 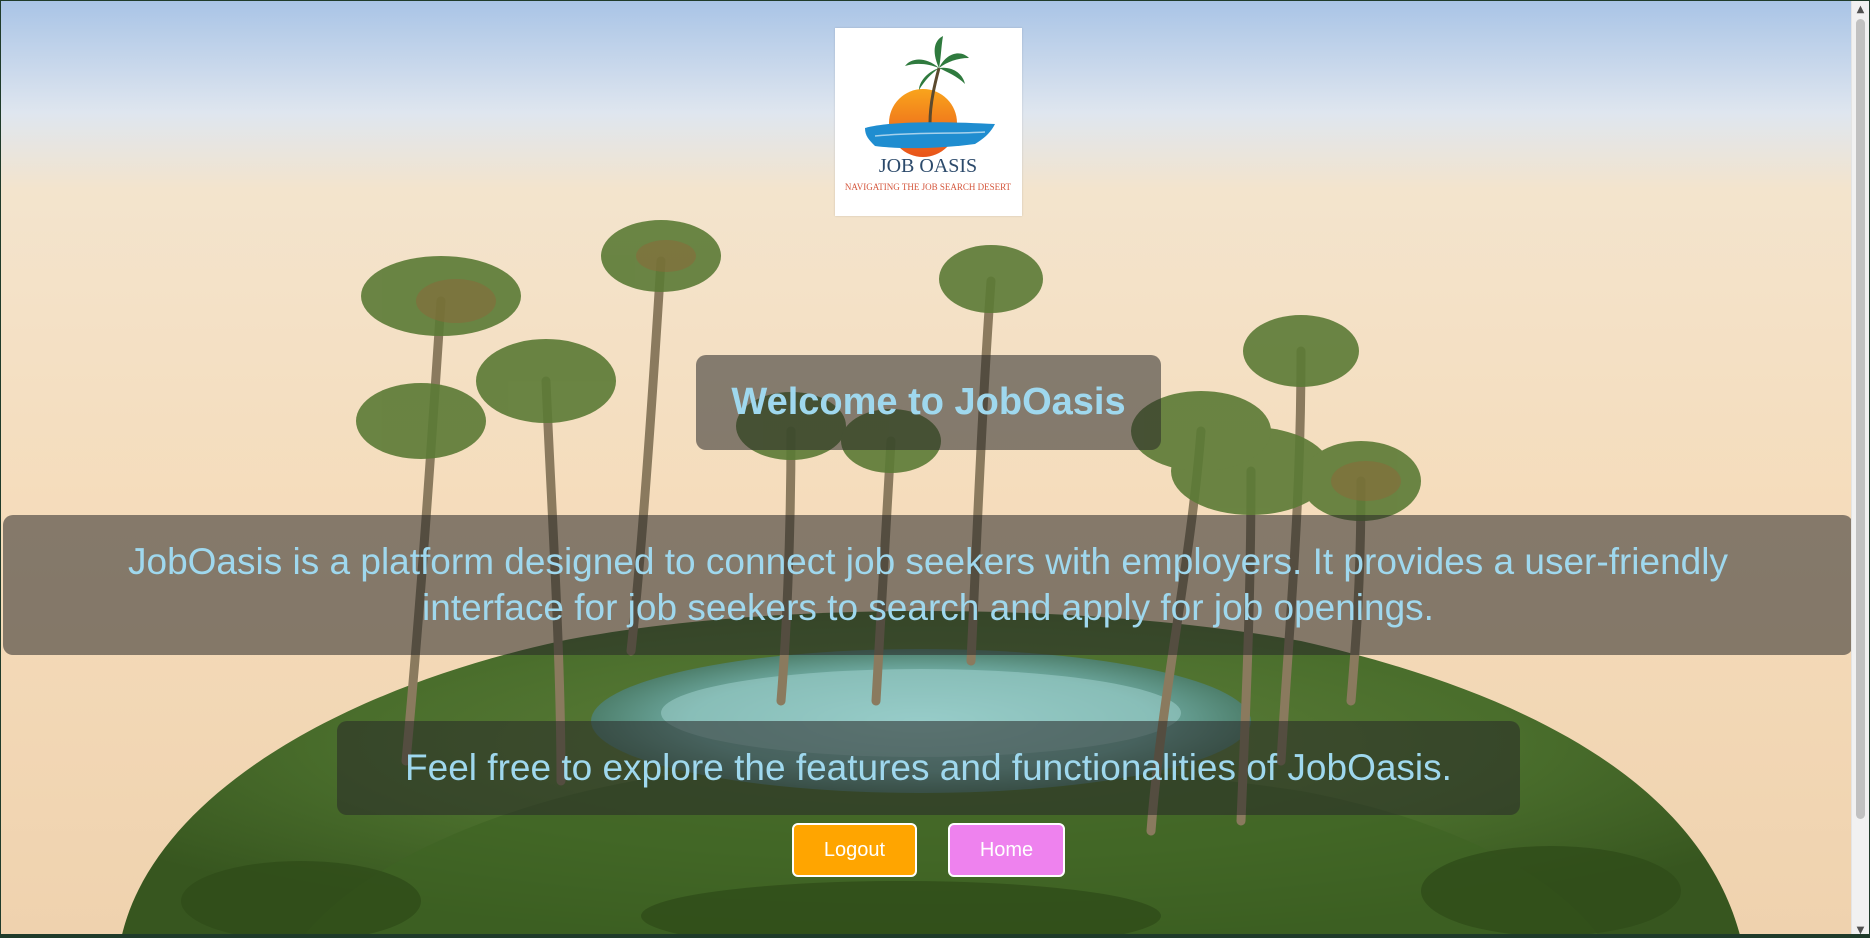 I want to click on home-button-label: Home, so click(x=1006, y=849).